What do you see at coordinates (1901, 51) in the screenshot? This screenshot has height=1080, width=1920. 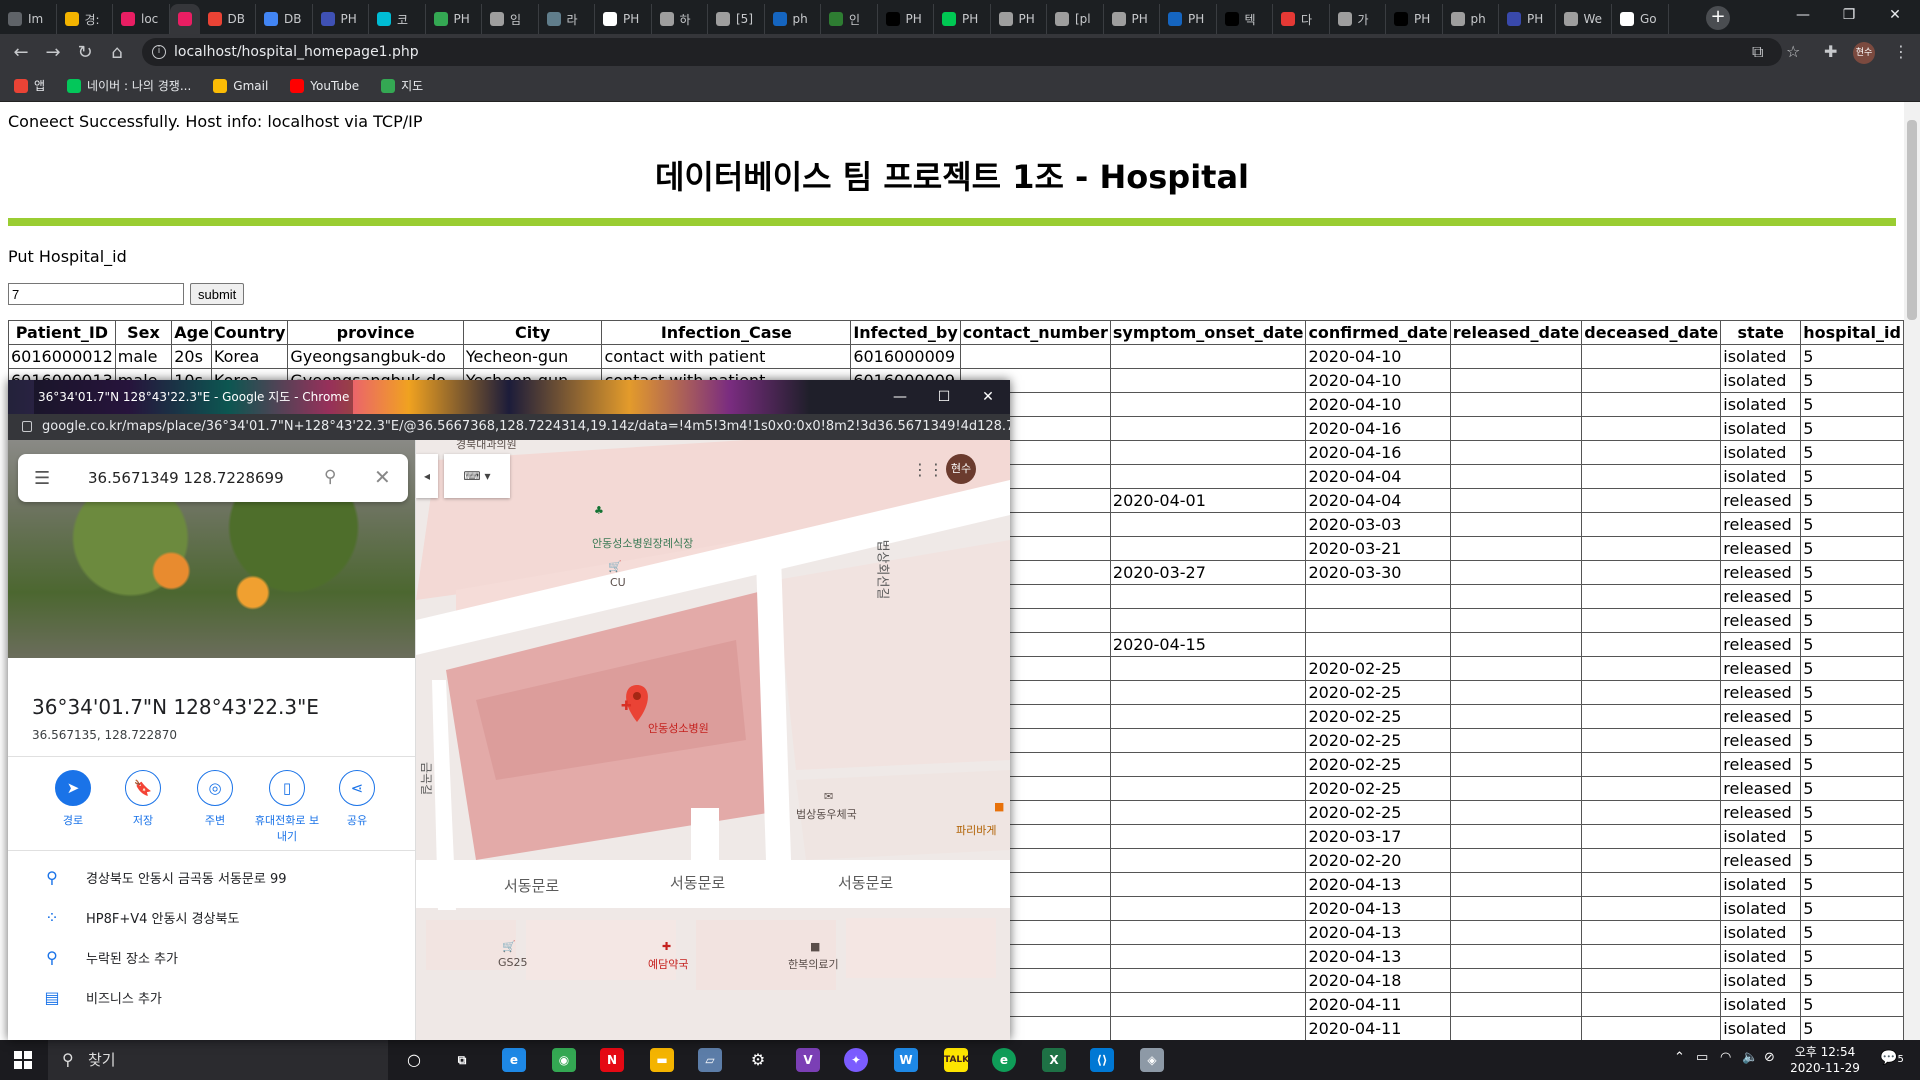 I see `kebab-menu-icon: ⋮` at bounding box center [1901, 51].